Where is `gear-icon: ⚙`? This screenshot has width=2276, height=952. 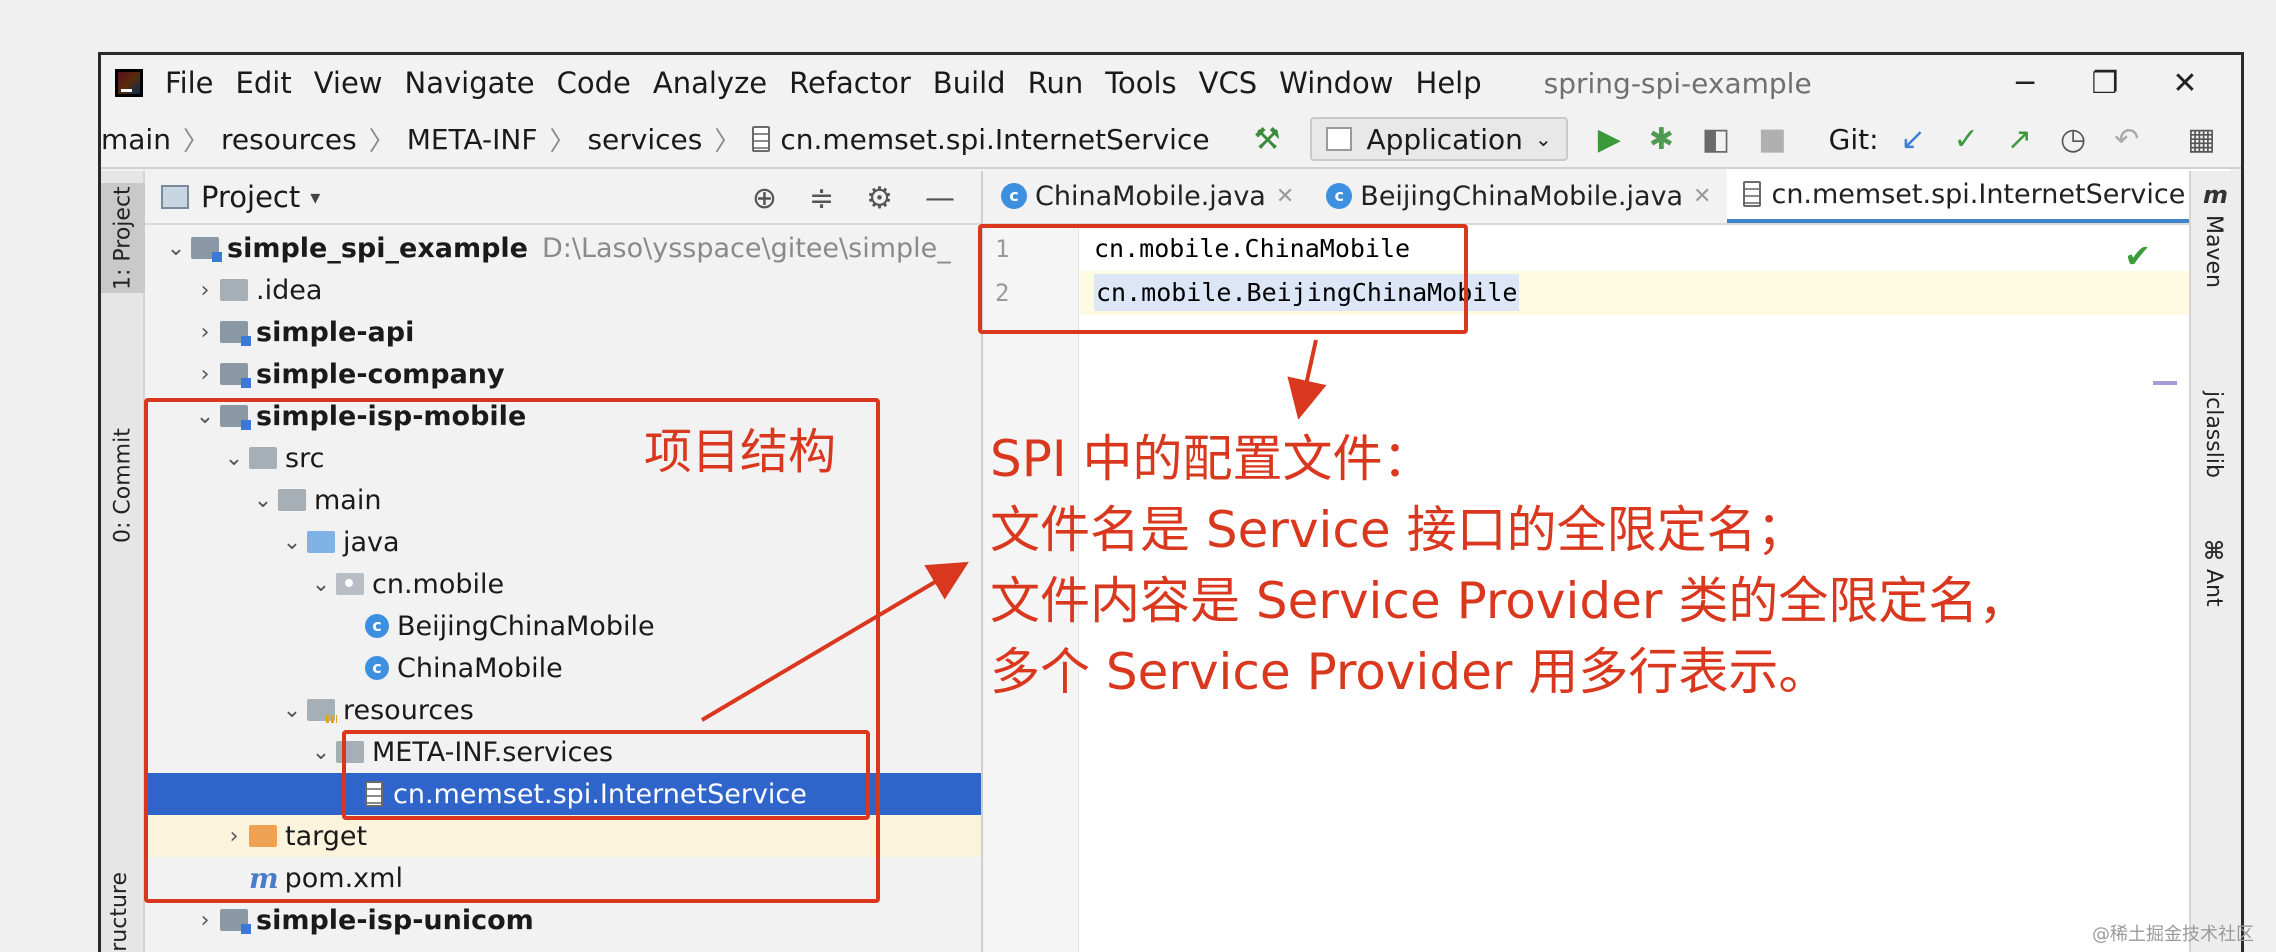
gear-icon: ⚙ is located at coordinates (879, 198).